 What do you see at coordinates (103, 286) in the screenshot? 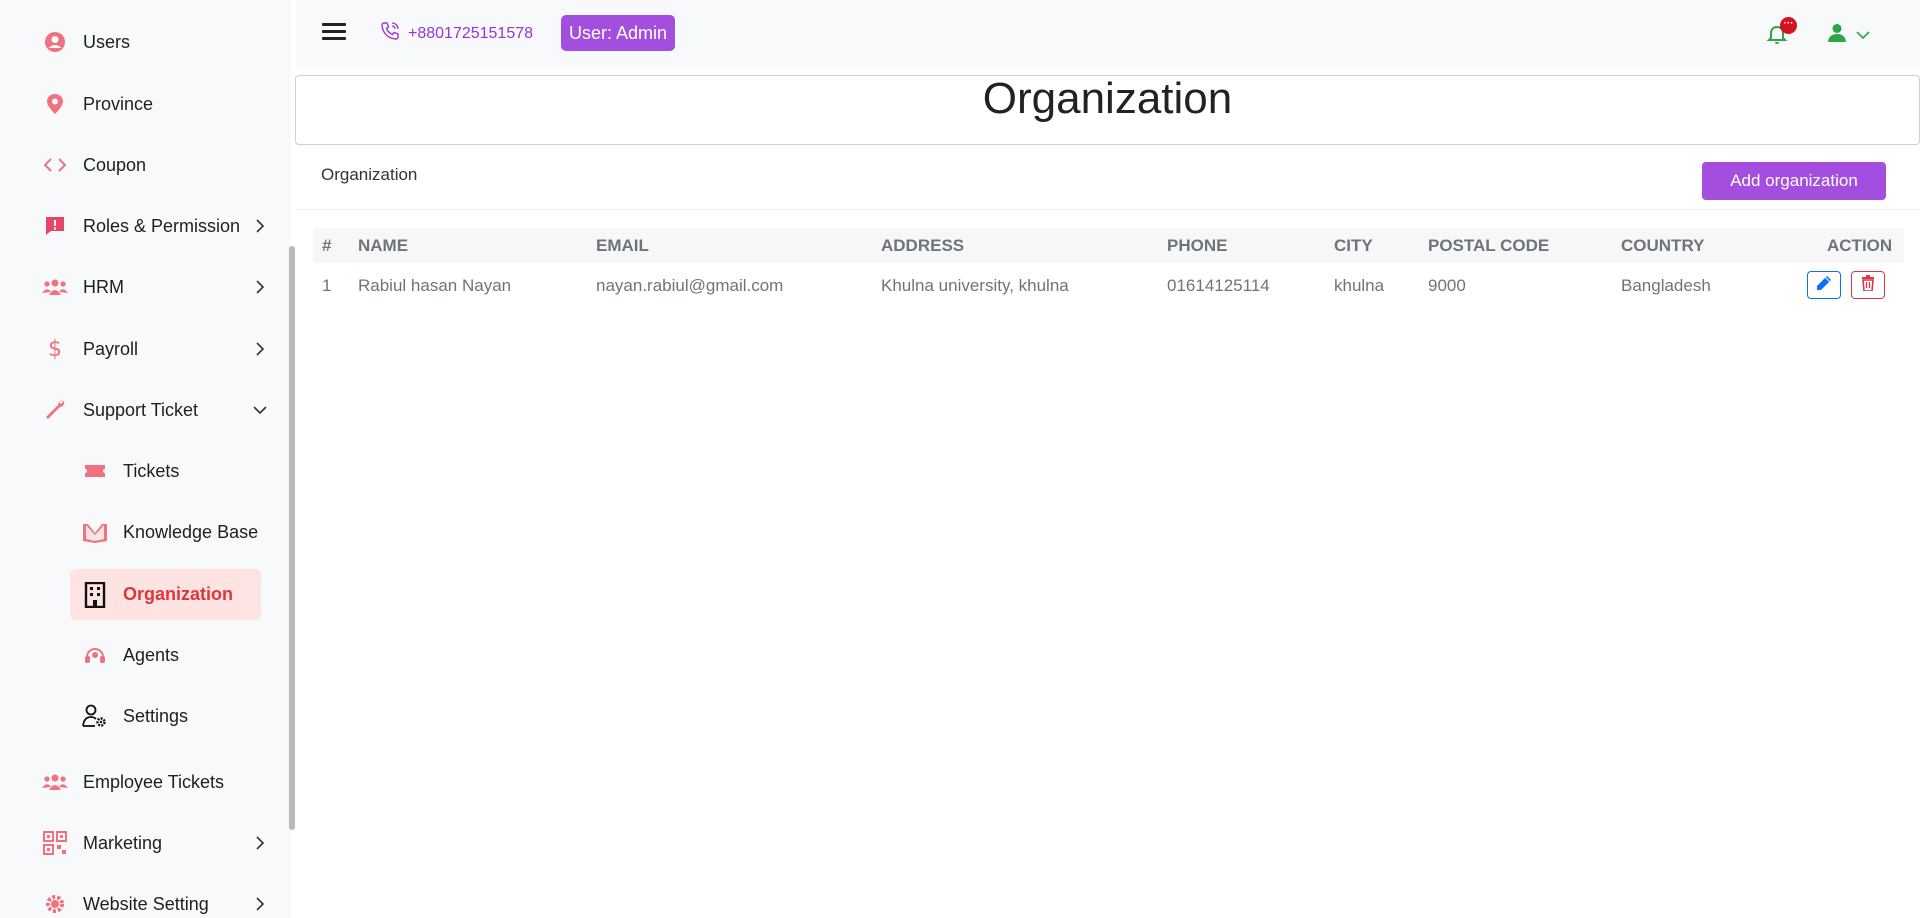
I see `sidebar-item-label: HRM` at bounding box center [103, 286].